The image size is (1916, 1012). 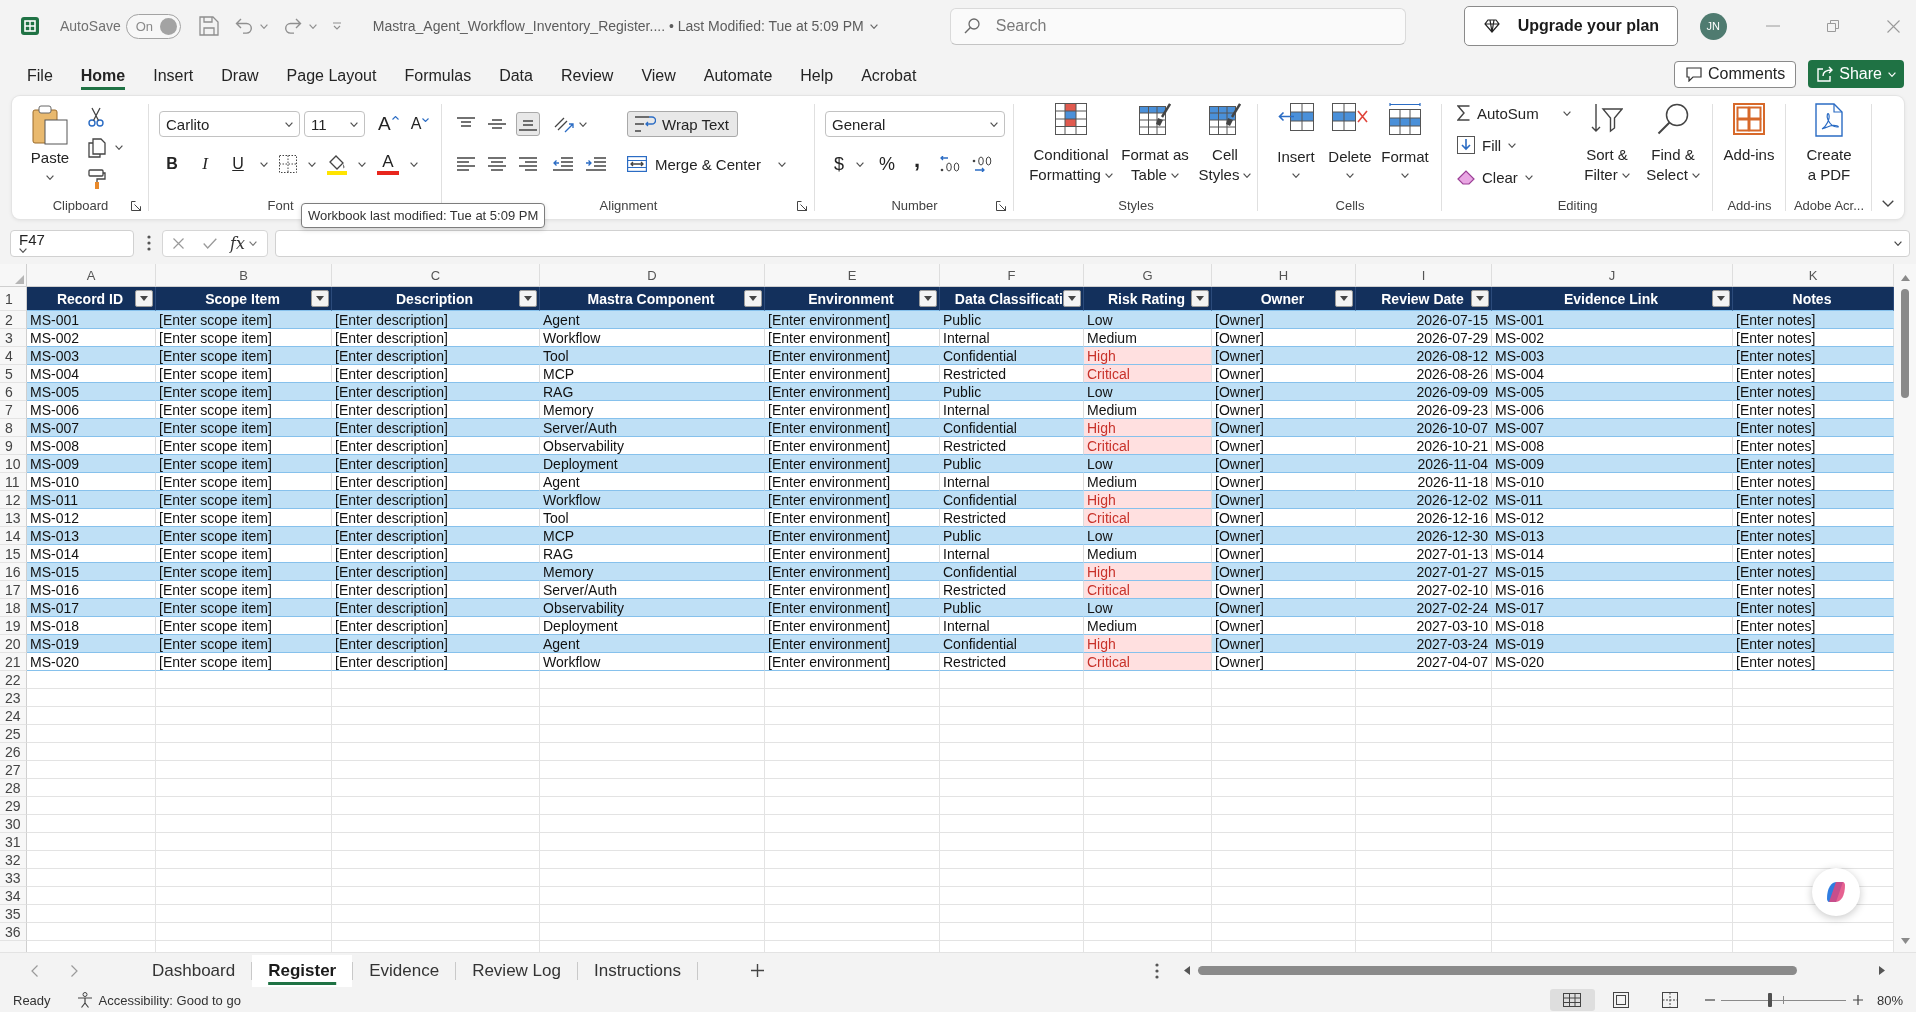 What do you see at coordinates (738, 74) in the screenshot?
I see `menu-tab: Automate` at bounding box center [738, 74].